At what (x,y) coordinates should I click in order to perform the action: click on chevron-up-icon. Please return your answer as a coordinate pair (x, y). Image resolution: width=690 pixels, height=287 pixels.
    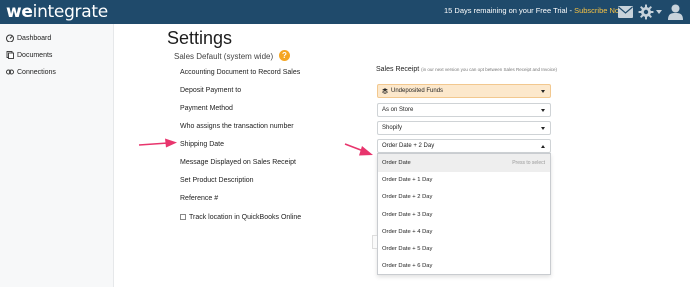
    Looking at the image, I should click on (543, 146).